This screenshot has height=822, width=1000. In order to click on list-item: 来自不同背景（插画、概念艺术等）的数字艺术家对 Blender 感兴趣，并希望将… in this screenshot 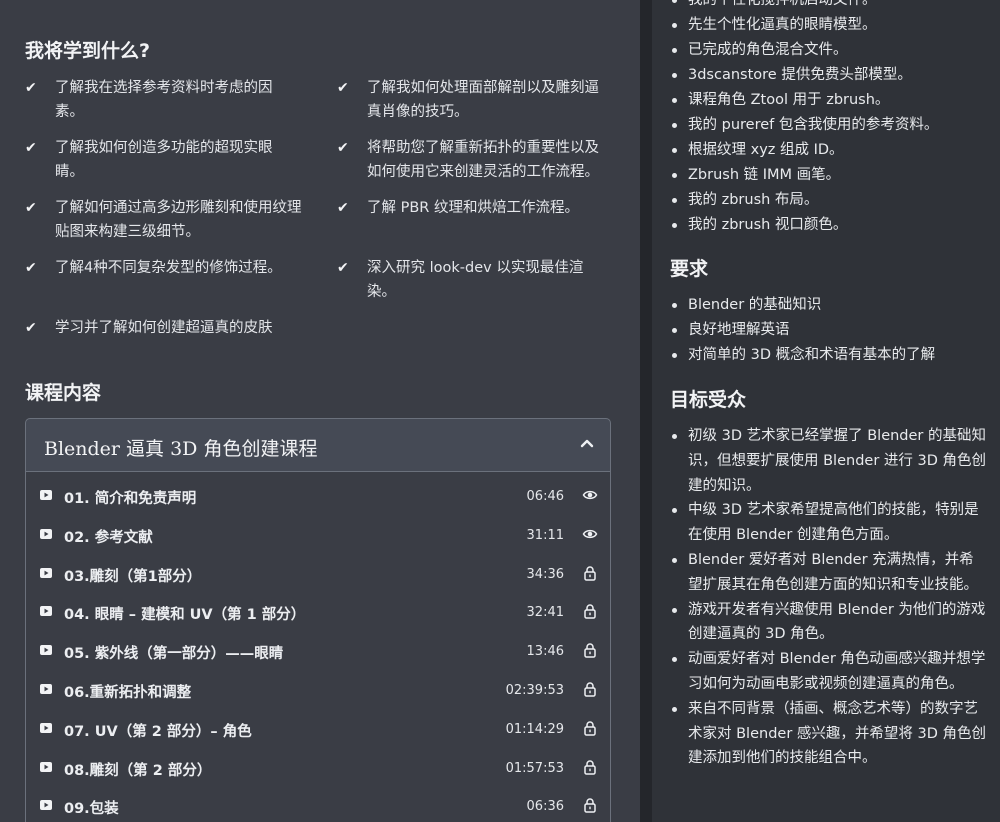, I will do `click(819, 734)`.